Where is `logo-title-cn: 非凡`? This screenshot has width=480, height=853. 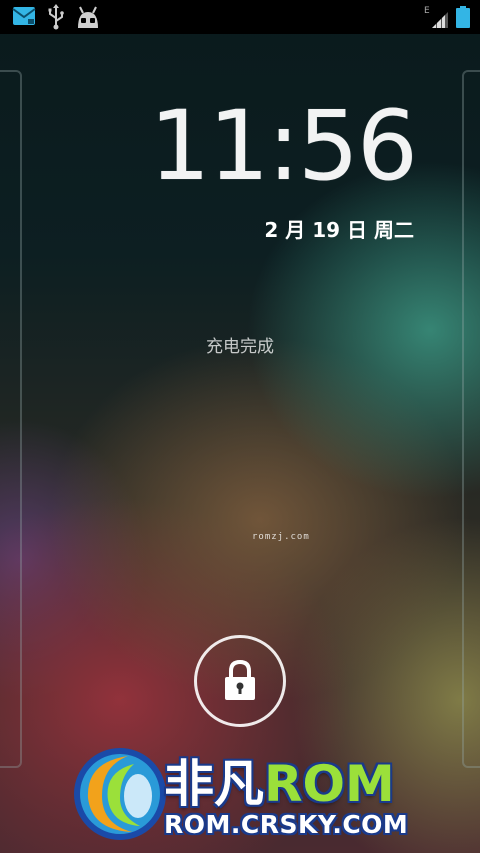
logo-title-cn: 非凡 is located at coordinates (214, 784).